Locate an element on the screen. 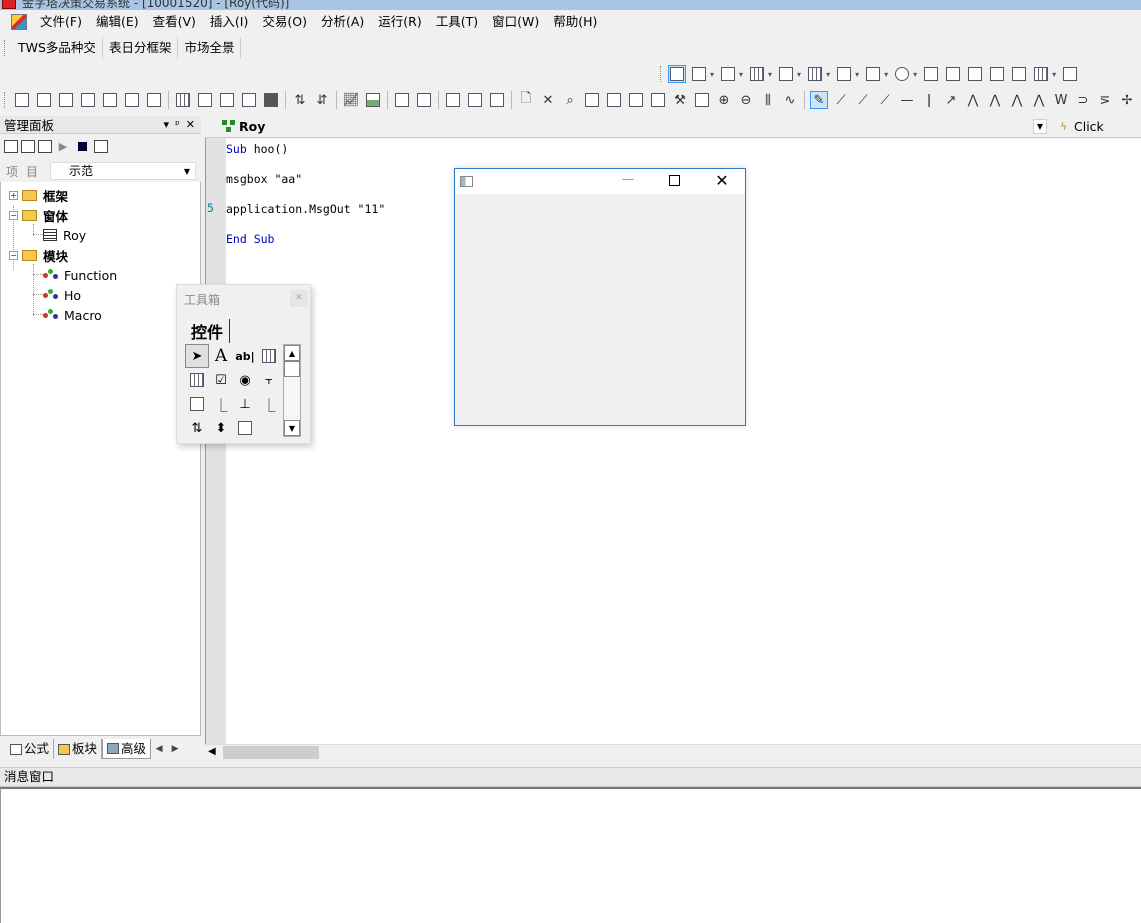 This screenshot has width=1141, height=923. find-icon: ⌕ is located at coordinates (570, 100).